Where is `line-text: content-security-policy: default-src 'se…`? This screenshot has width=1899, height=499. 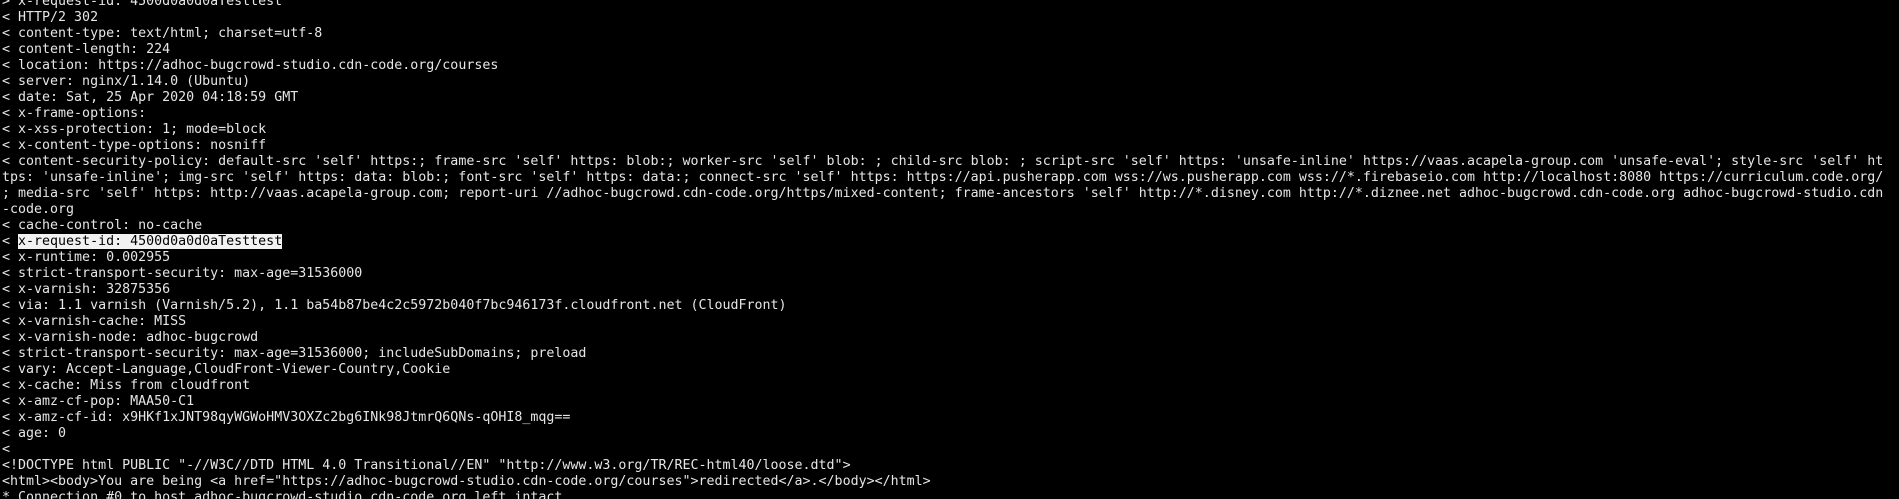
line-text: content-security-policy: default-src 'se… is located at coordinates (951, 161).